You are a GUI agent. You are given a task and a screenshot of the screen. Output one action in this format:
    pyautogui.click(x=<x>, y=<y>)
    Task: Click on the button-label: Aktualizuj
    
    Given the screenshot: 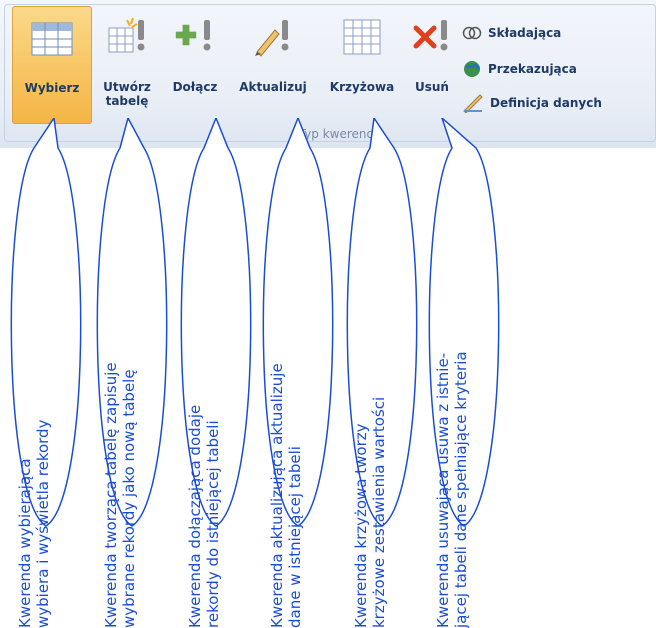 What is the action you would take?
    pyautogui.click(x=273, y=87)
    